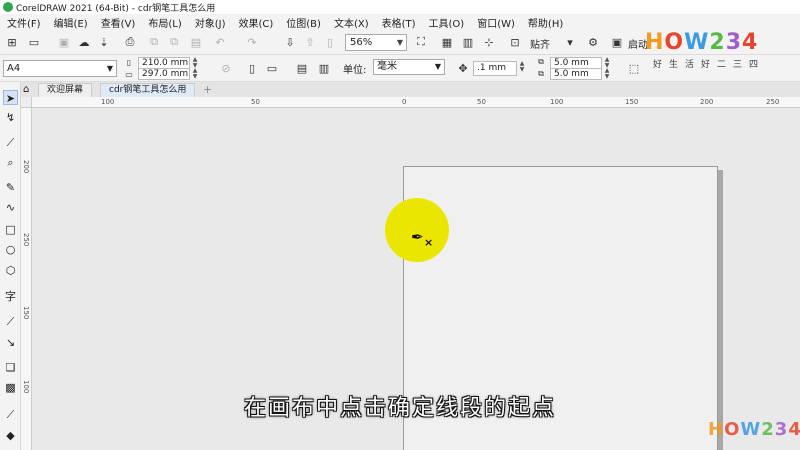  What do you see at coordinates (10, 249) in the screenshot?
I see `ellipse-tool-icon: ○` at bounding box center [10, 249].